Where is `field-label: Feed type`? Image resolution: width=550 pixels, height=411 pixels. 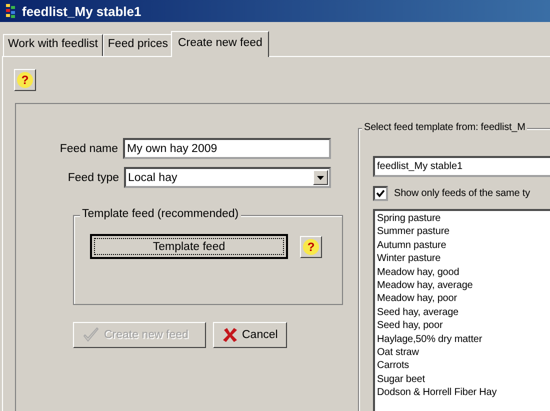
field-label: Feed type is located at coordinates (93, 178).